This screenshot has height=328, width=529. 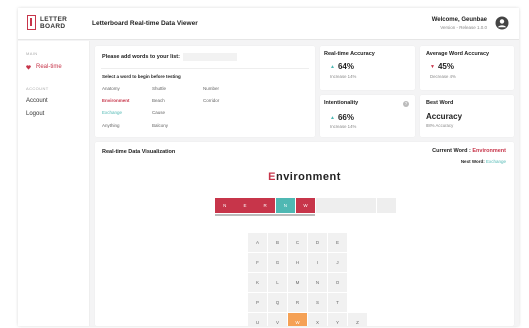 What do you see at coordinates (211, 88) in the screenshot?
I see `word-item-number: Number` at bounding box center [211, 88].